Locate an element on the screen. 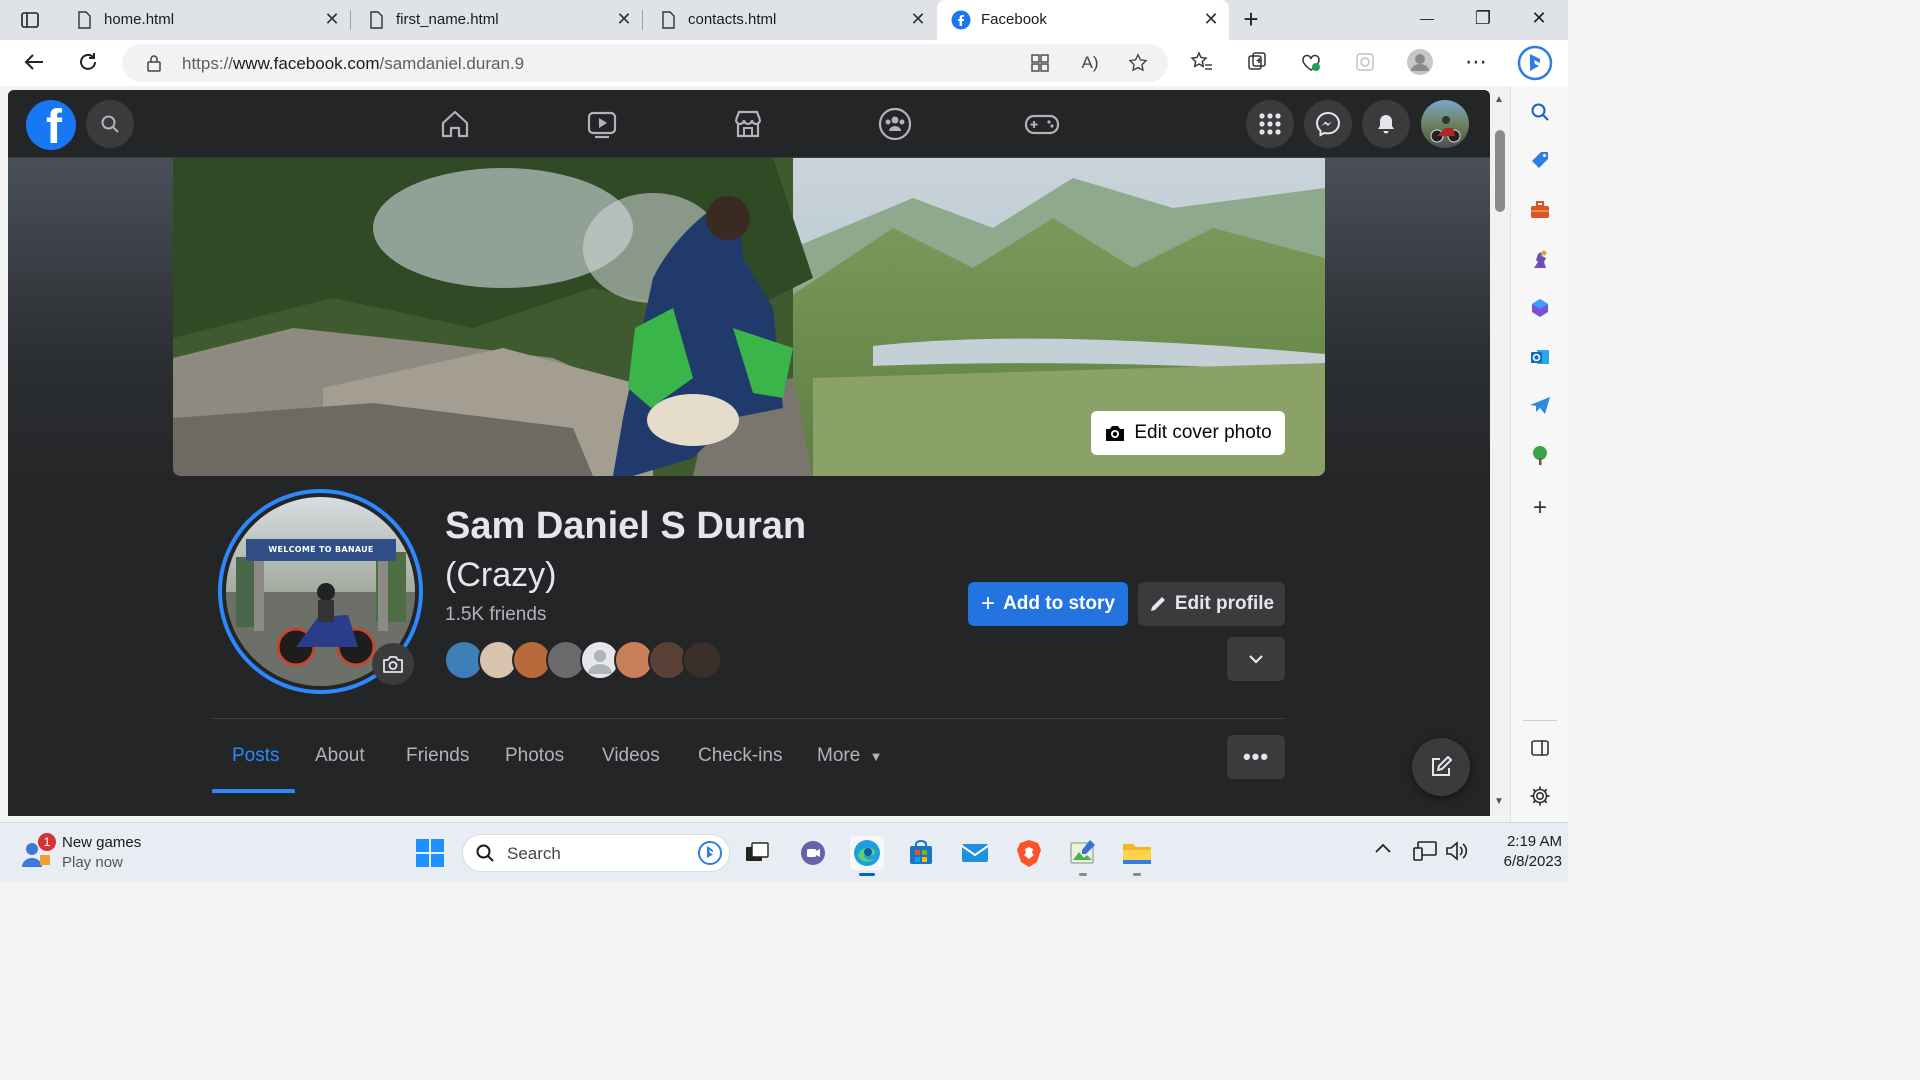  notifications-button is located at coordinates (1386, 124).